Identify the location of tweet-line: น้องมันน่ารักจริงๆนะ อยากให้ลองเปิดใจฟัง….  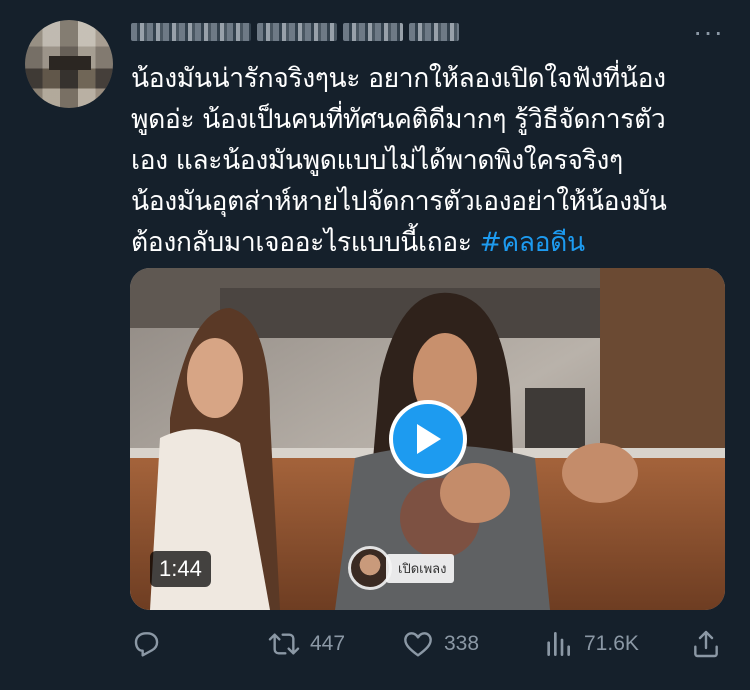
(398, 78).